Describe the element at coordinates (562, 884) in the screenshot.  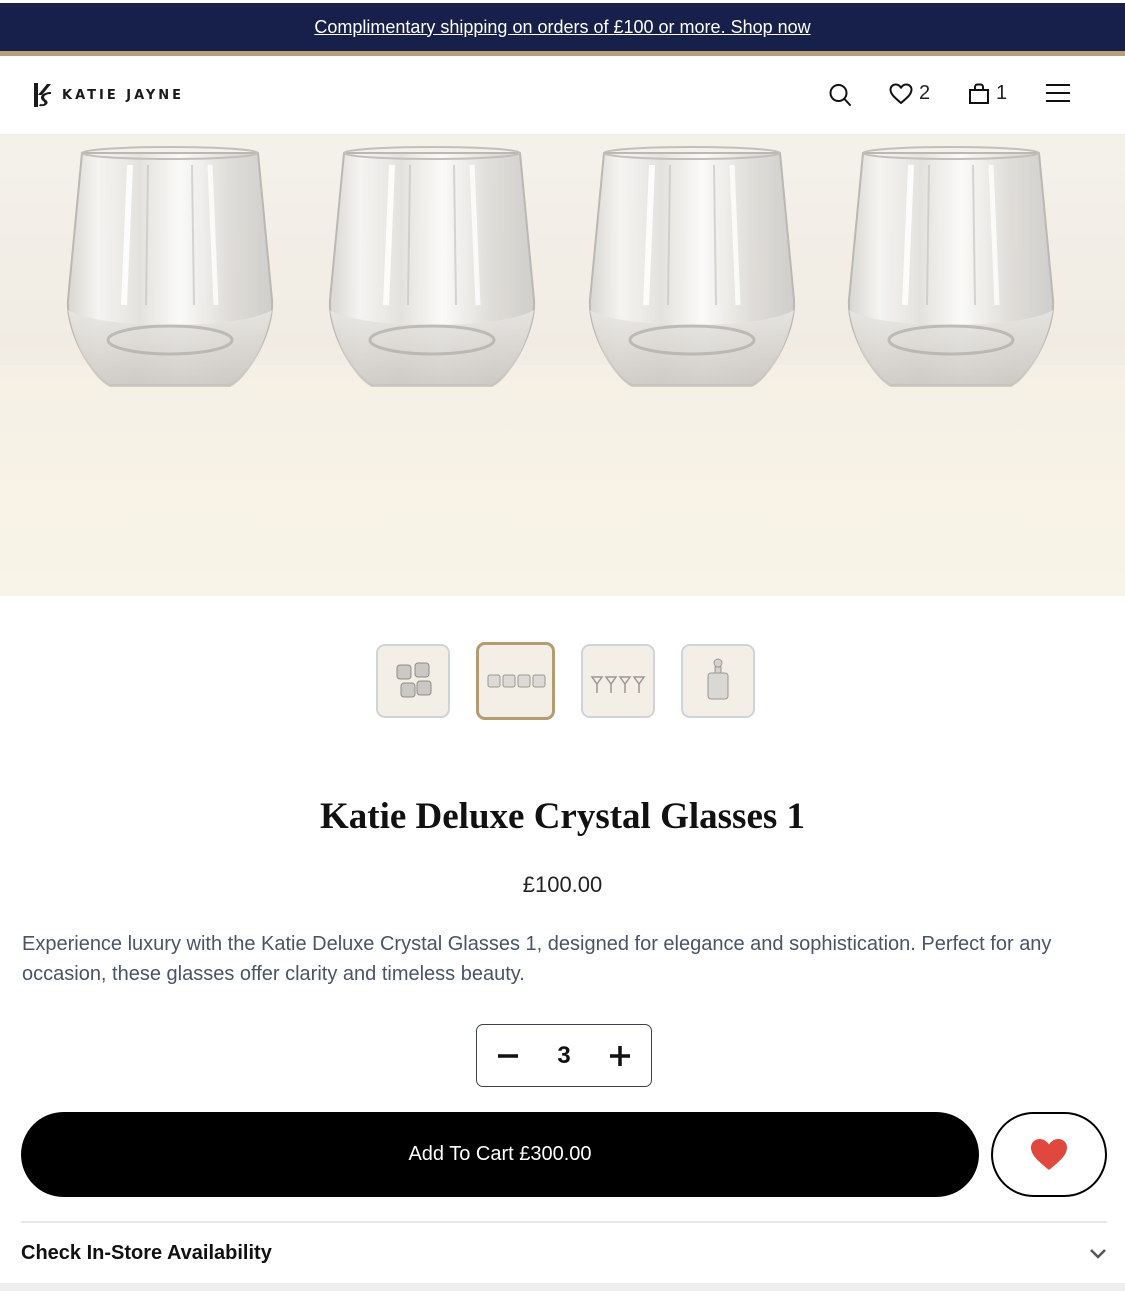
I see `product-price: £100.00` at that location.